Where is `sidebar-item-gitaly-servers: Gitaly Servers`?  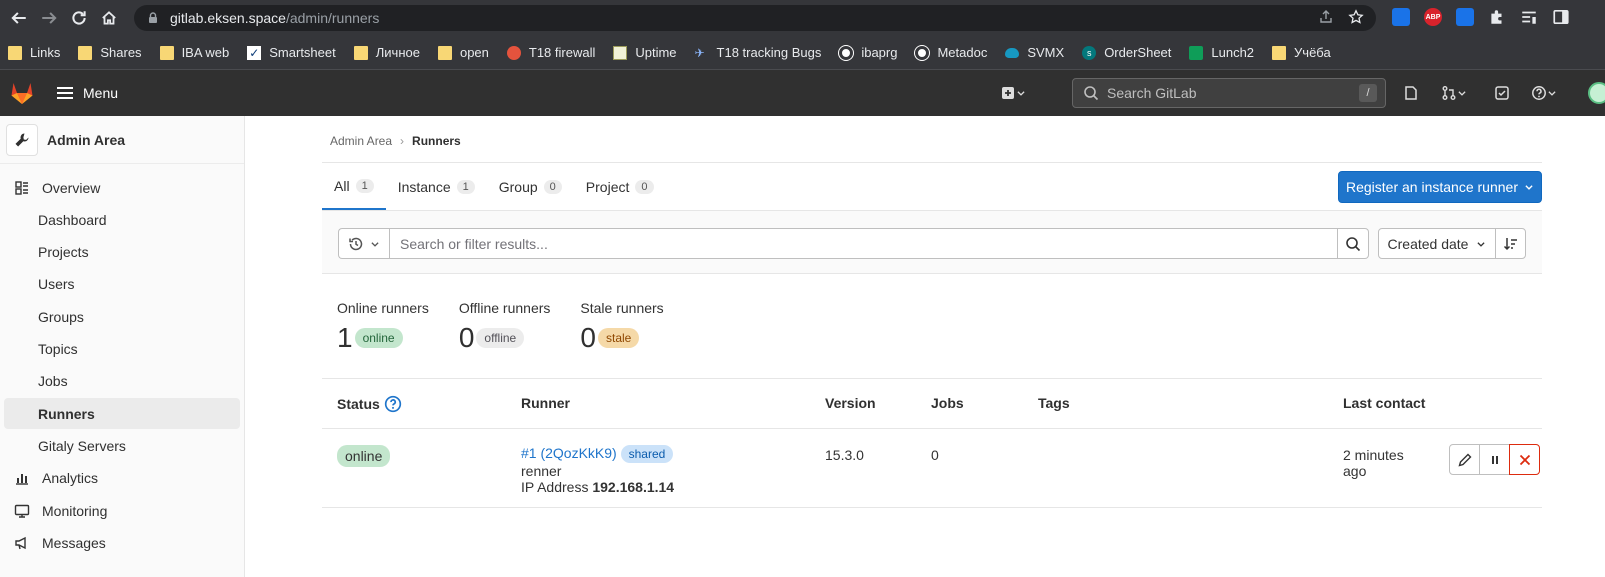
sidebar-item-gitaly-servers: Gitaly Servers is located at coordinates (122, 445).